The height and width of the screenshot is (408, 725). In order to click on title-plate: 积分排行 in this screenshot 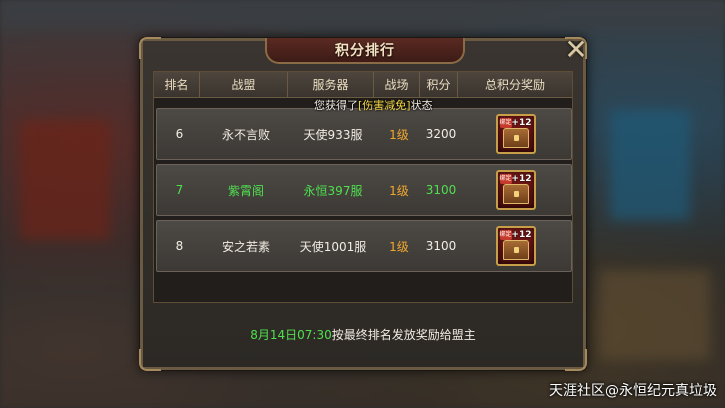, I will do `click(365, 51)`.